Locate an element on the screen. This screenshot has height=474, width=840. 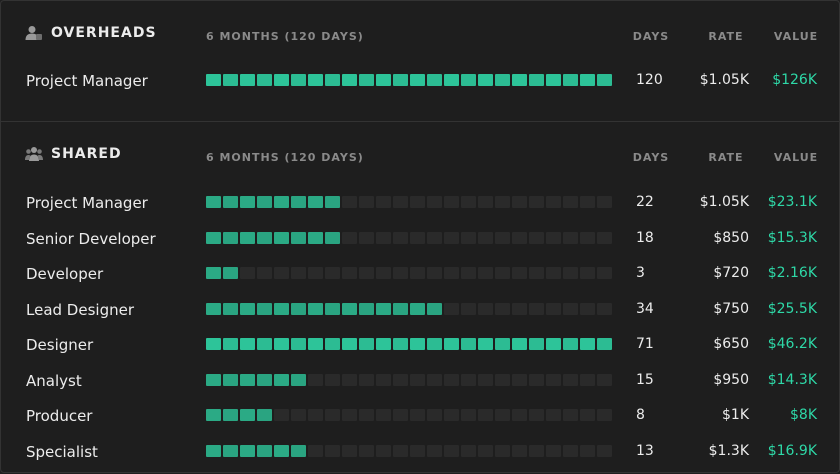
resource-row: Project Manager 22 $1.05K $23.1K is located at coordinates (420, 203).